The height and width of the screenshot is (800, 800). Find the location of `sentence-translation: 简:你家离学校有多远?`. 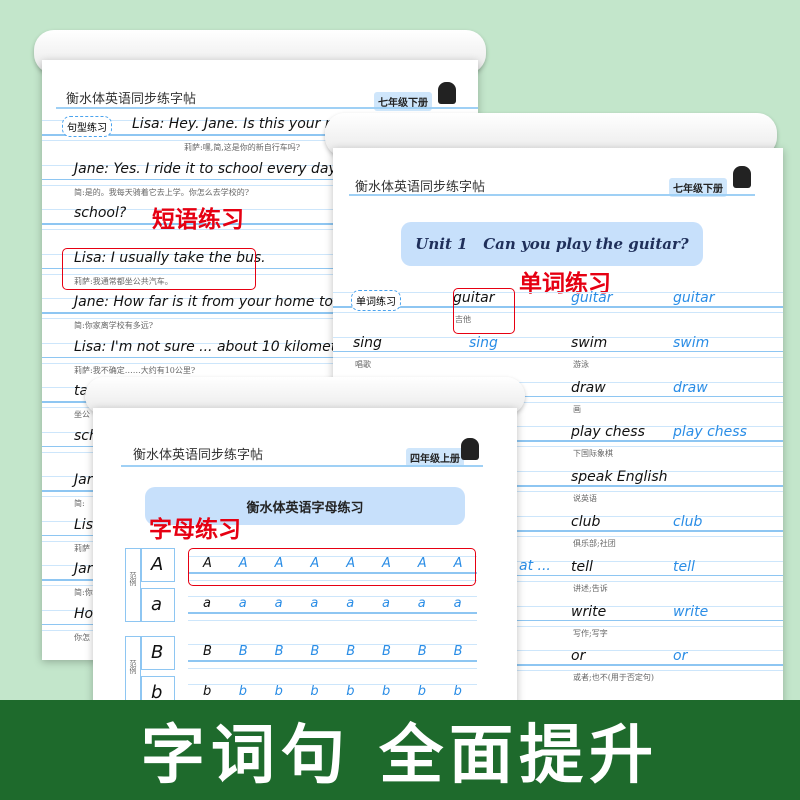

sentence-translation: 简:你家离学校有多远? is located at coordinates (113, 325).